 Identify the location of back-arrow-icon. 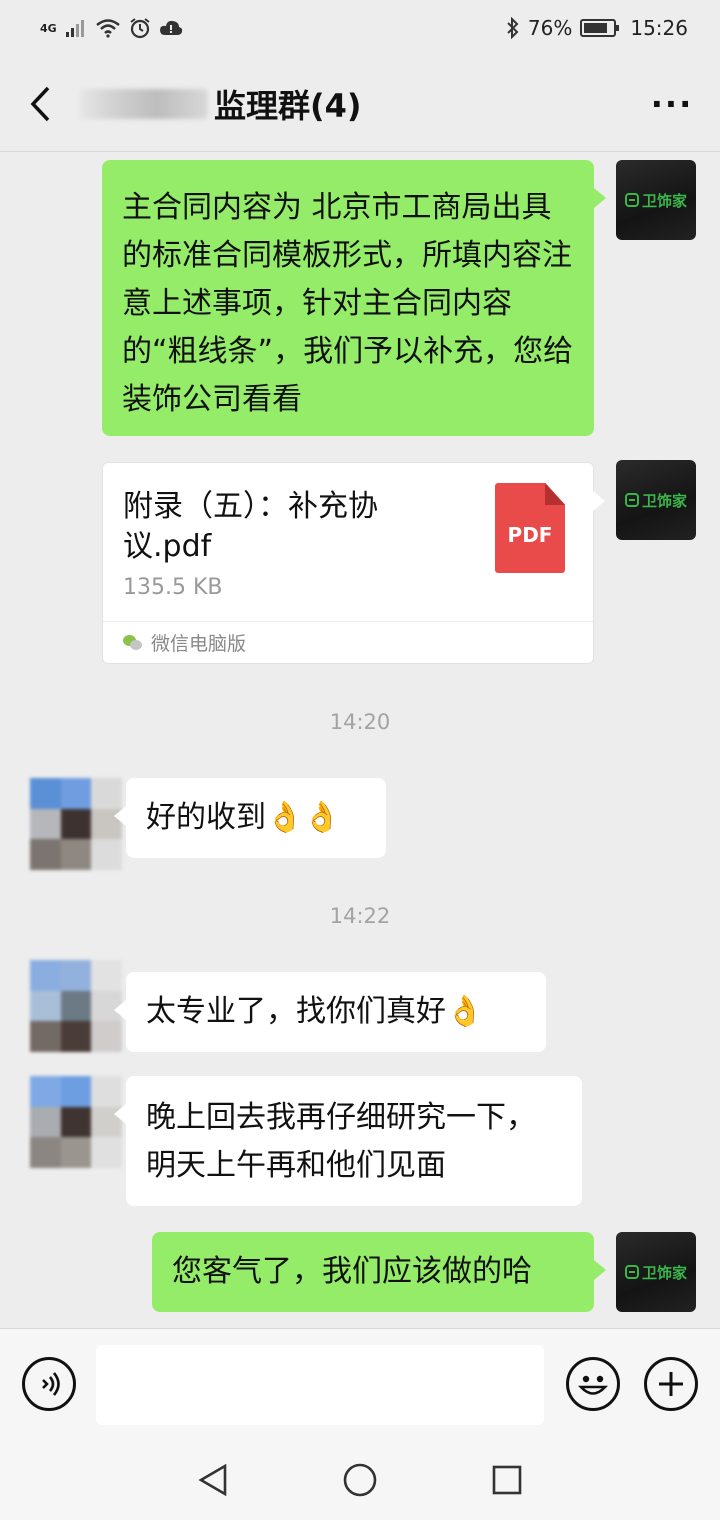
(40, 103).